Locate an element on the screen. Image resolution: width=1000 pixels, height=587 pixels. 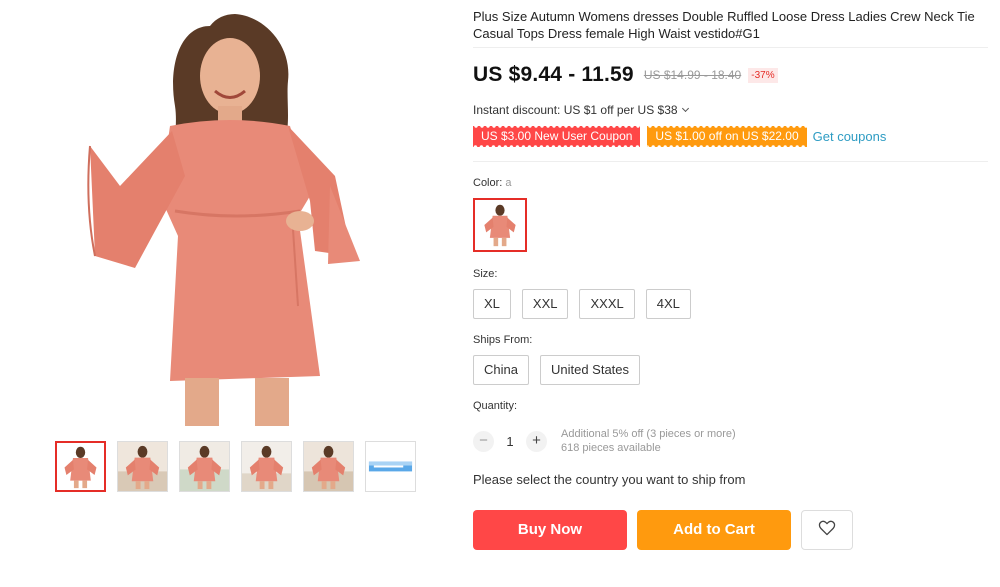
store-coupon: US $1.00 off on US $22.00 is located at coordinates (727, 136).